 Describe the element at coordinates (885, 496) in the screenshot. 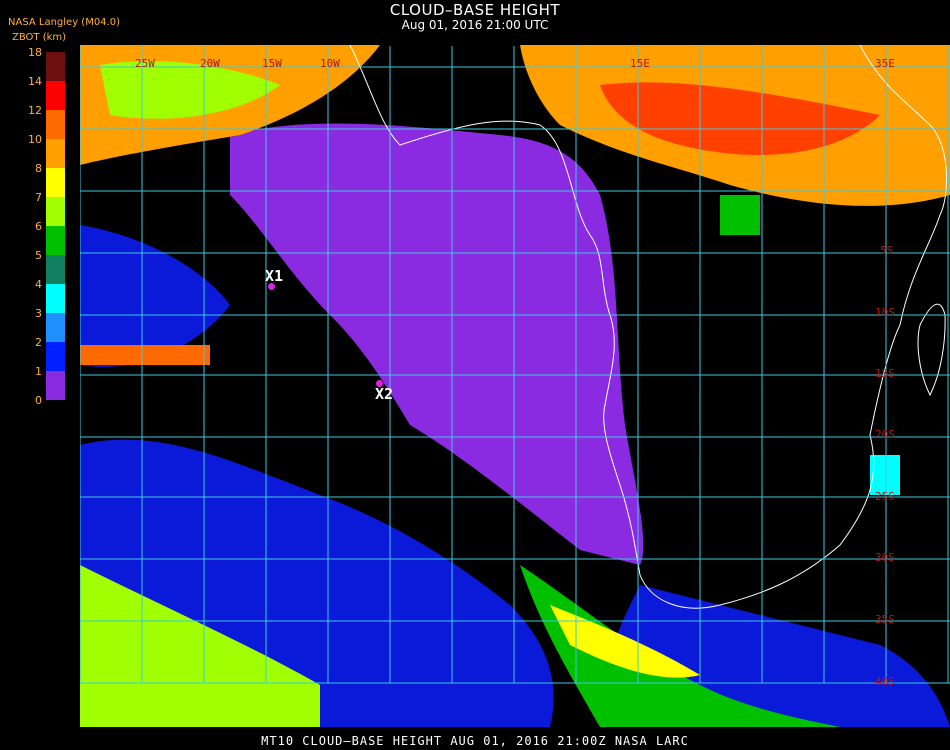

I see `lat-label: 25S` at that location.